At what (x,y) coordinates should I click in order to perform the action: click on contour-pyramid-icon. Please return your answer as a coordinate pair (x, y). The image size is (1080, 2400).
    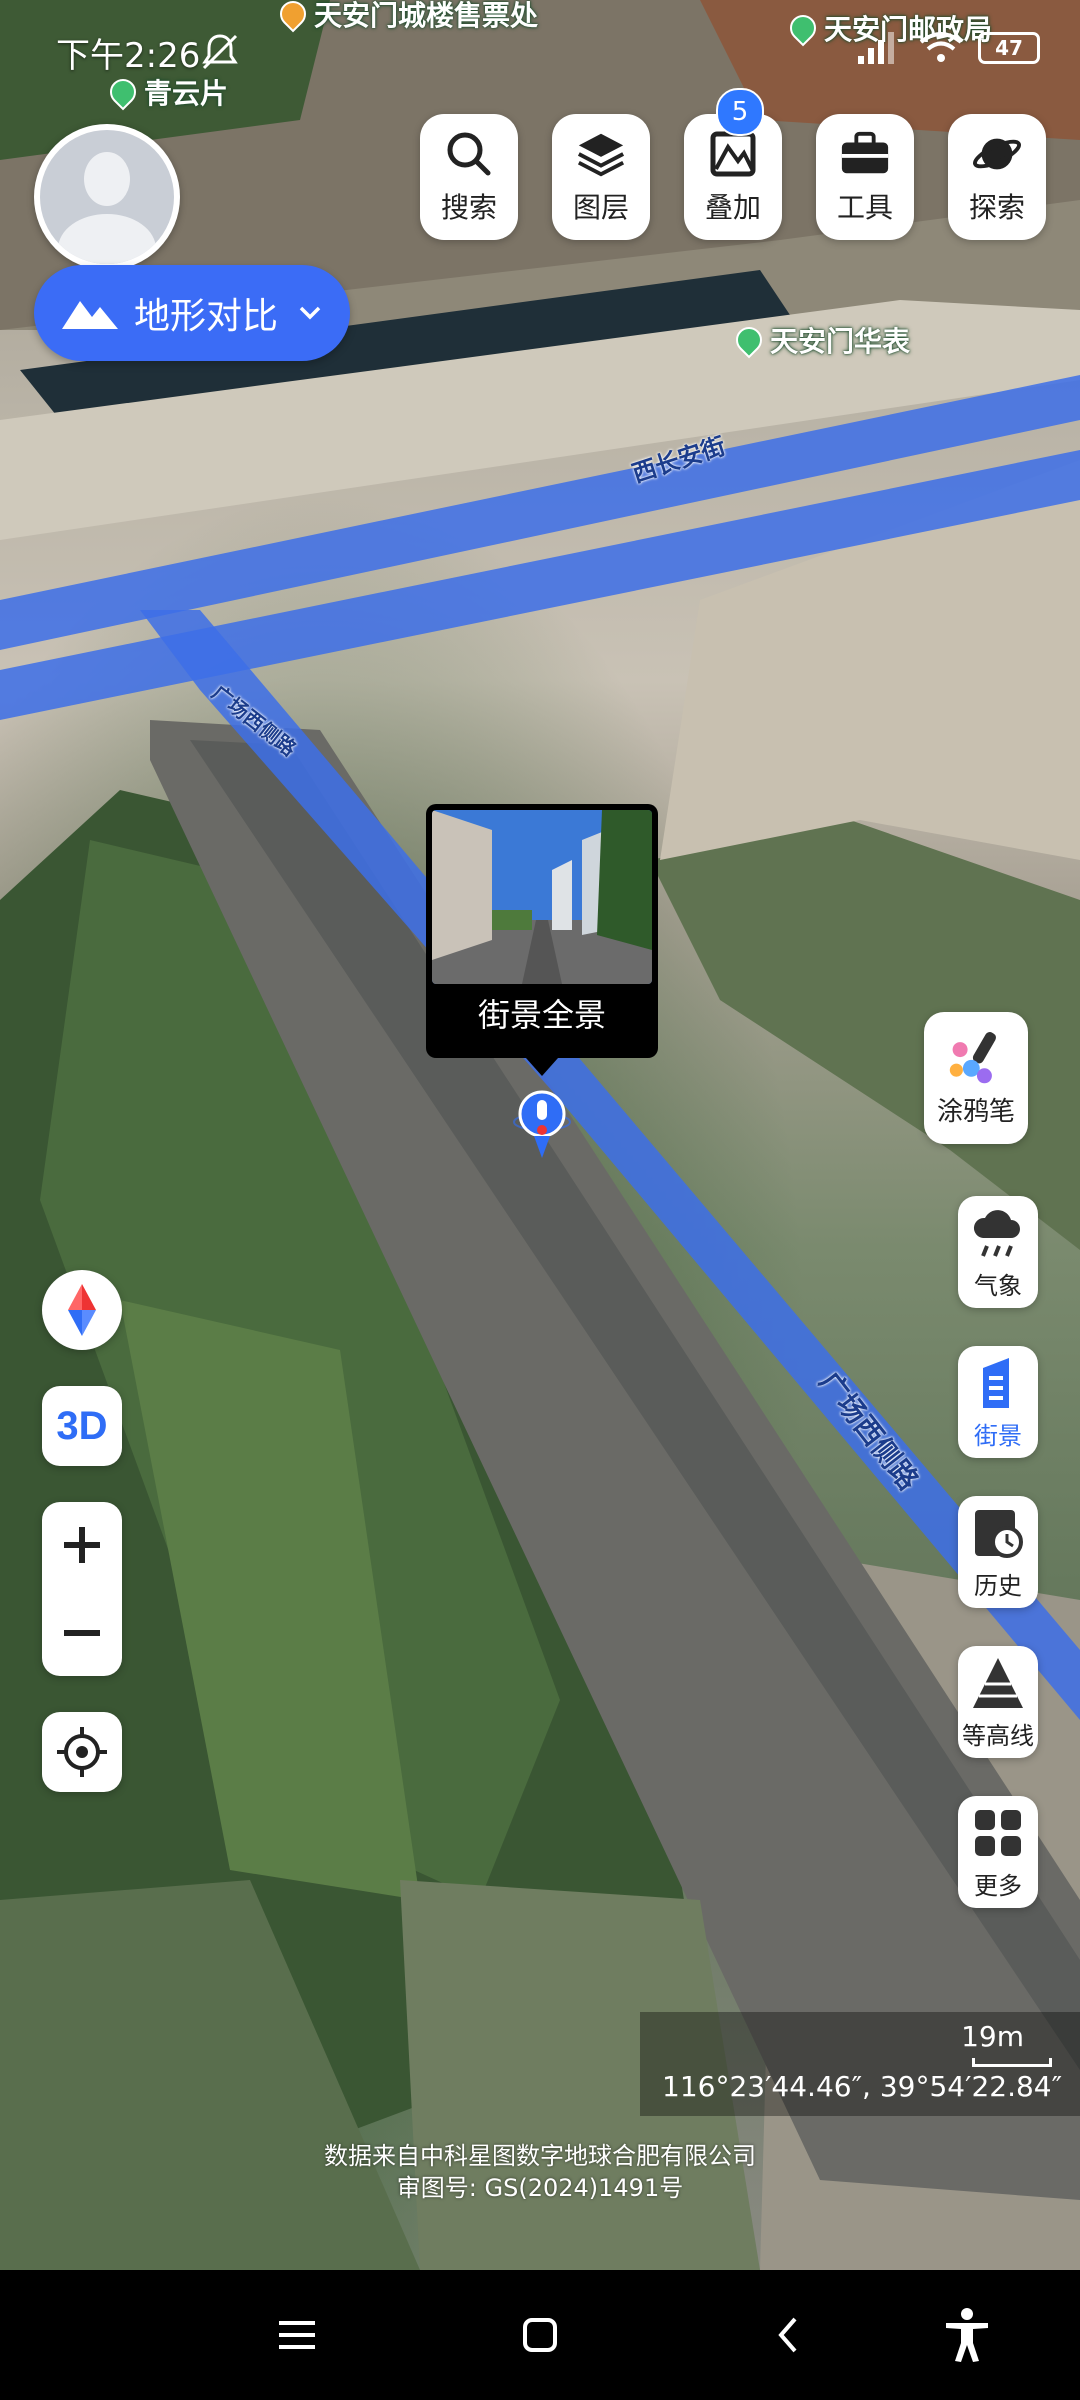
    Looking at the image, I should click on (998, 1683).